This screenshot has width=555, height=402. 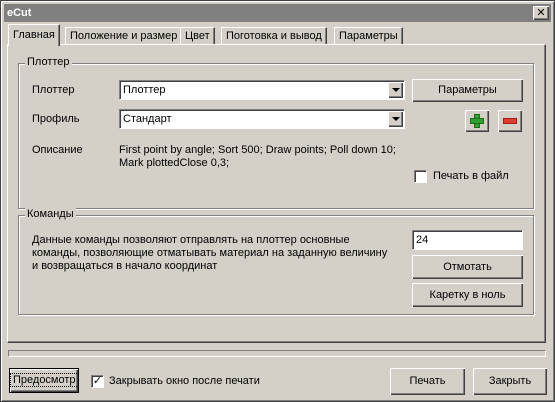 What do you see at coordinates (174, 163) in the screenshot?
I see `description-line-2: Mark plottedClose 0,3;` at bounding box center [174, 163].